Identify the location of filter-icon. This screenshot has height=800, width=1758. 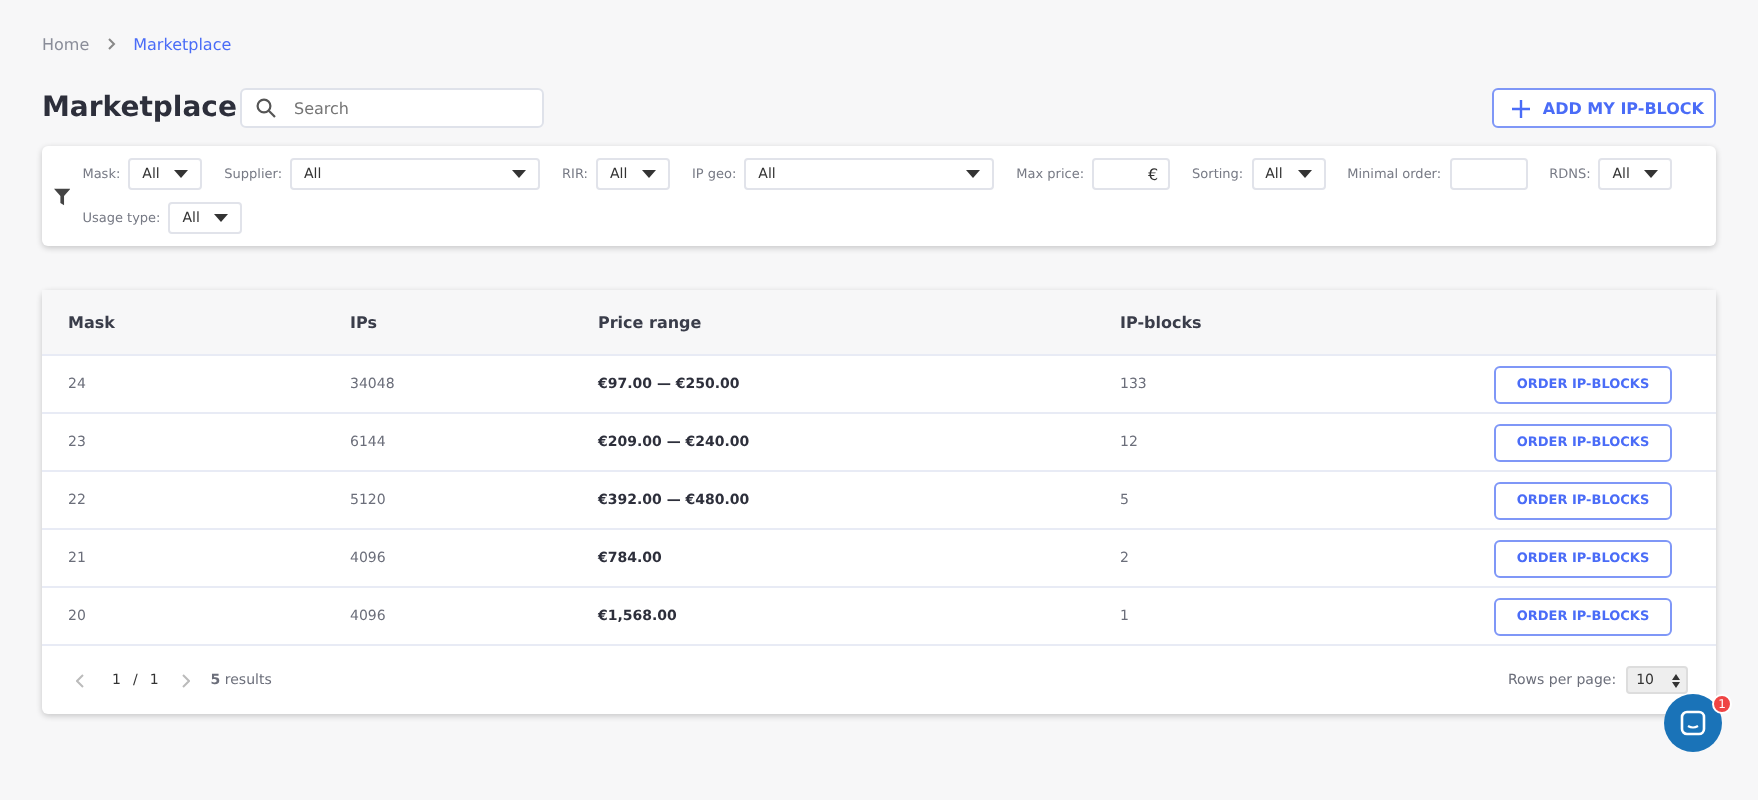
(62, 196).